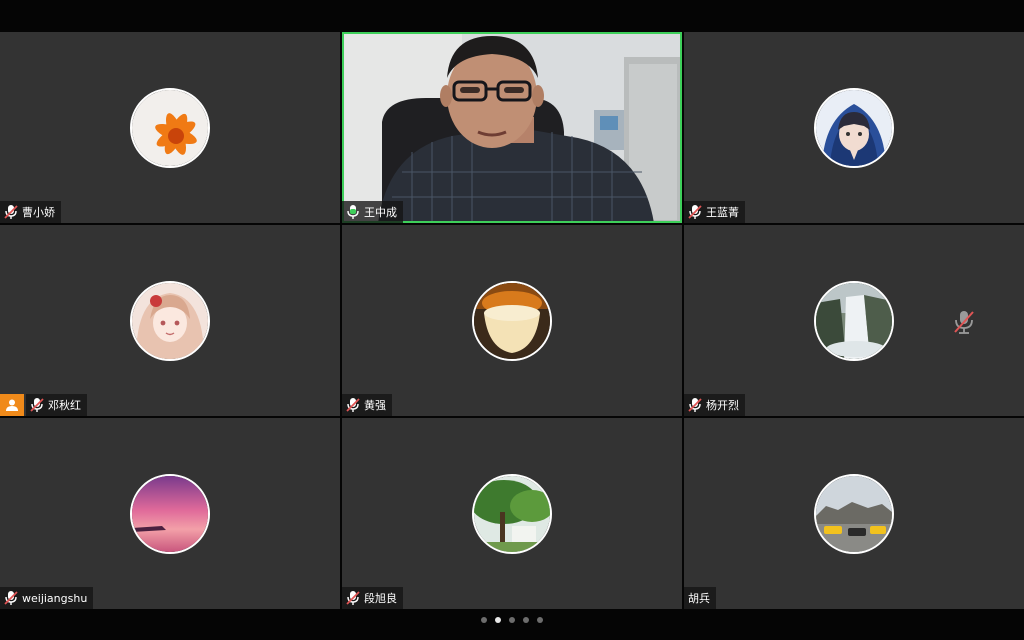  I want to click on participant-nametag: 邓秋红, so click(56, 405).